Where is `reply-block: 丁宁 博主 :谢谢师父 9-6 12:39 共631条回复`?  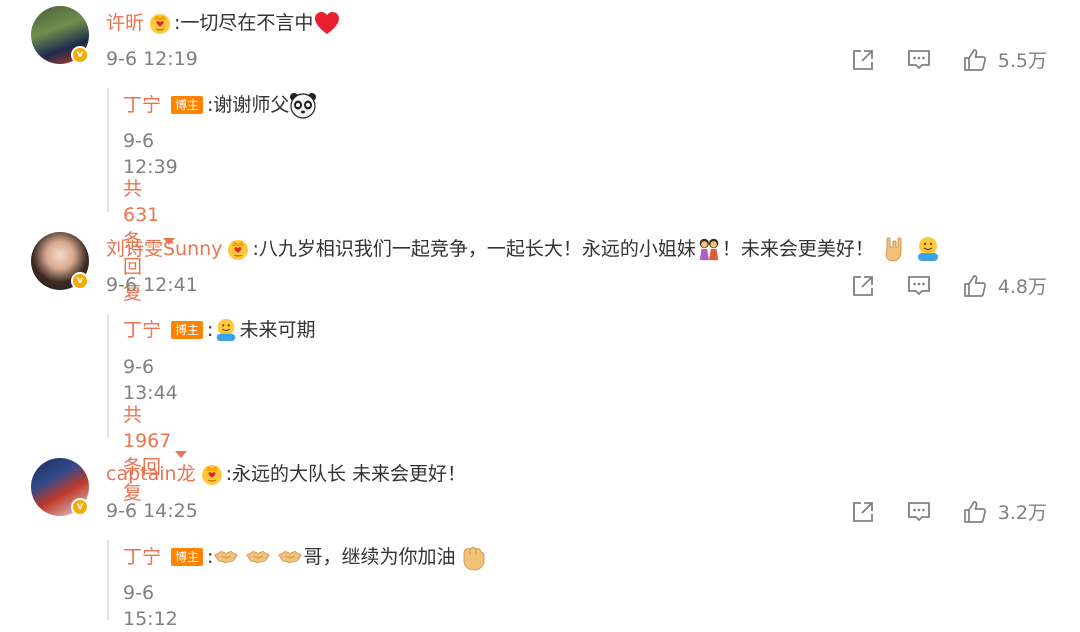 reply-block: 丁宁 博主 :谢谢师父 9-6 12:39 共631条回复 is located at coordinates (108, 196).